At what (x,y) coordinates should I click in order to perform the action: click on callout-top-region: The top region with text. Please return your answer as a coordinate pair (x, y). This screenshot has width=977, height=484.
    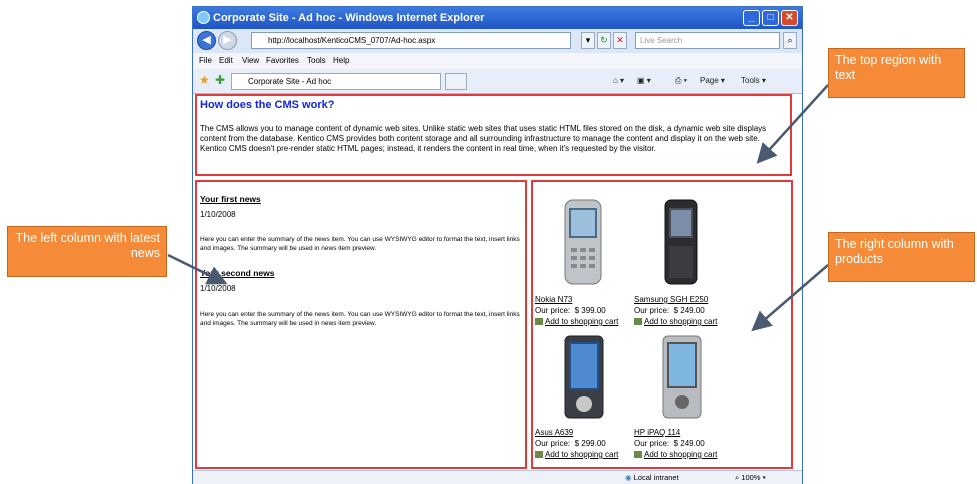
    Looking at the image, I should click on (896, 73).